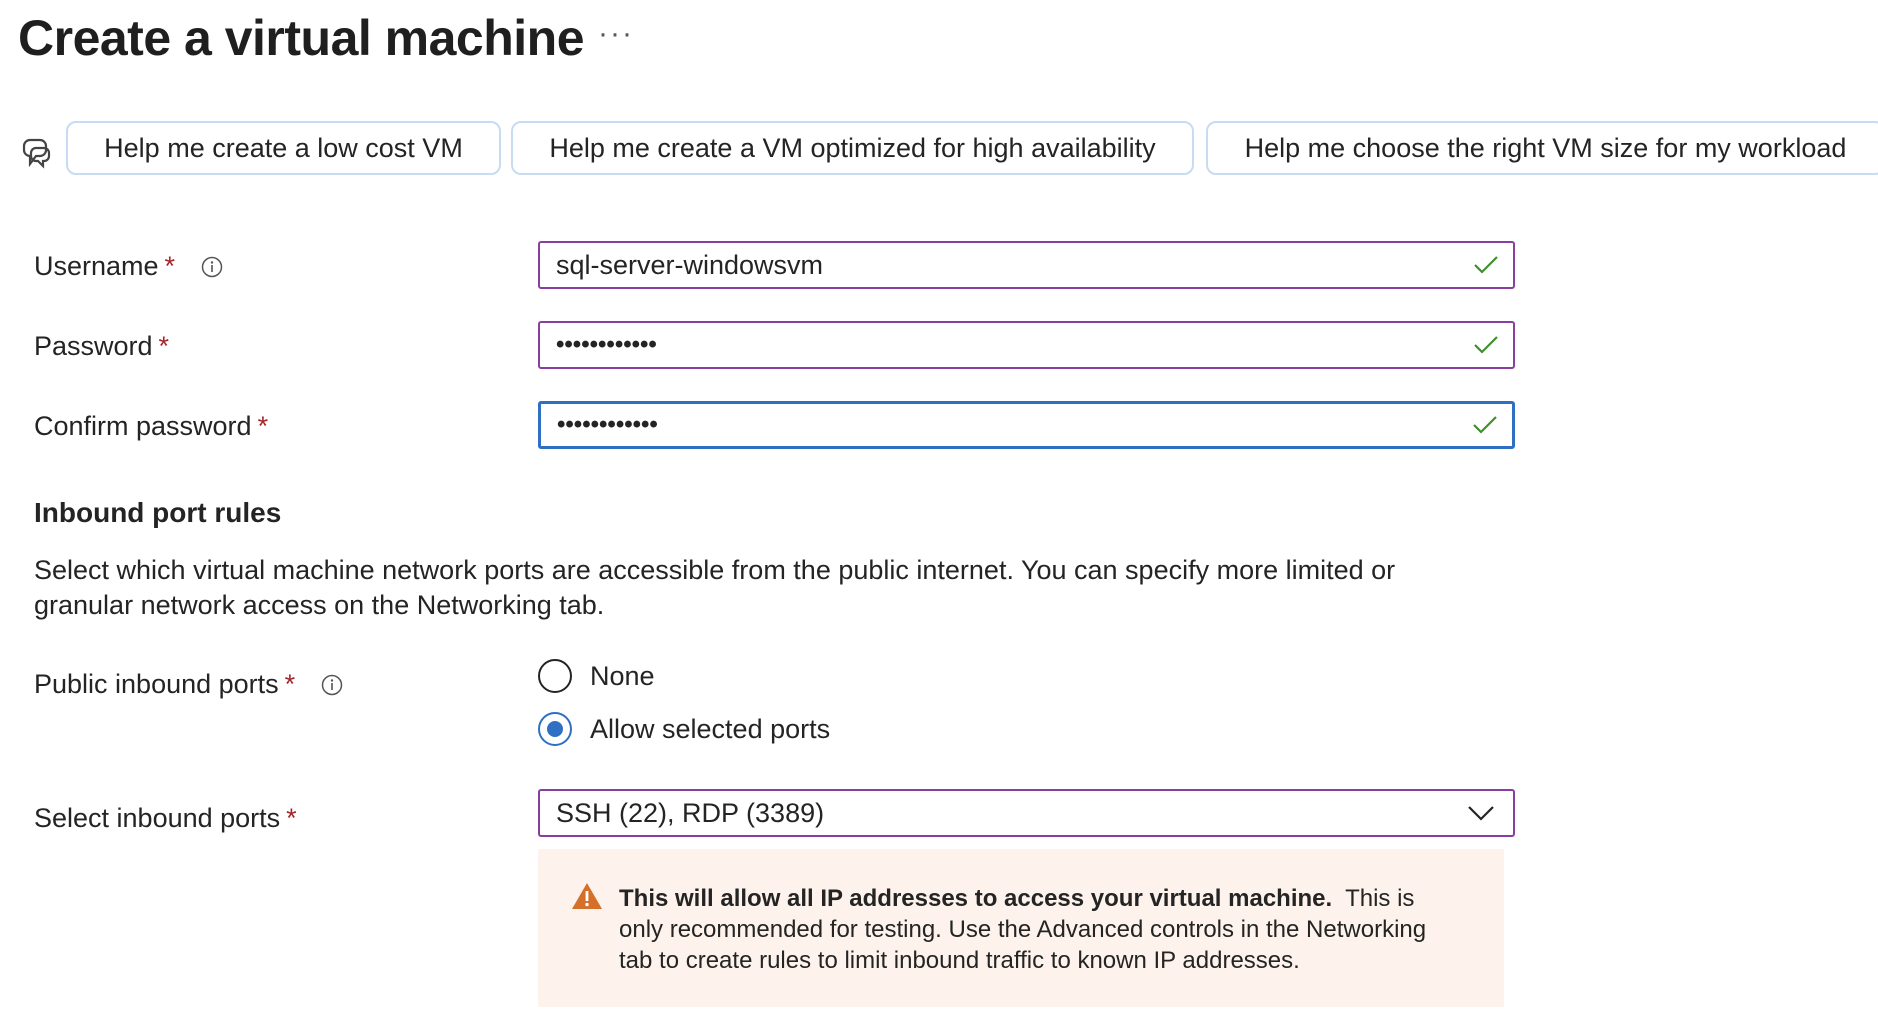 This screenshot has height=1028, width=1878. Describe the element at coordinates (128, 266) in the screenshot. I see `username-label: Username *` at that location.